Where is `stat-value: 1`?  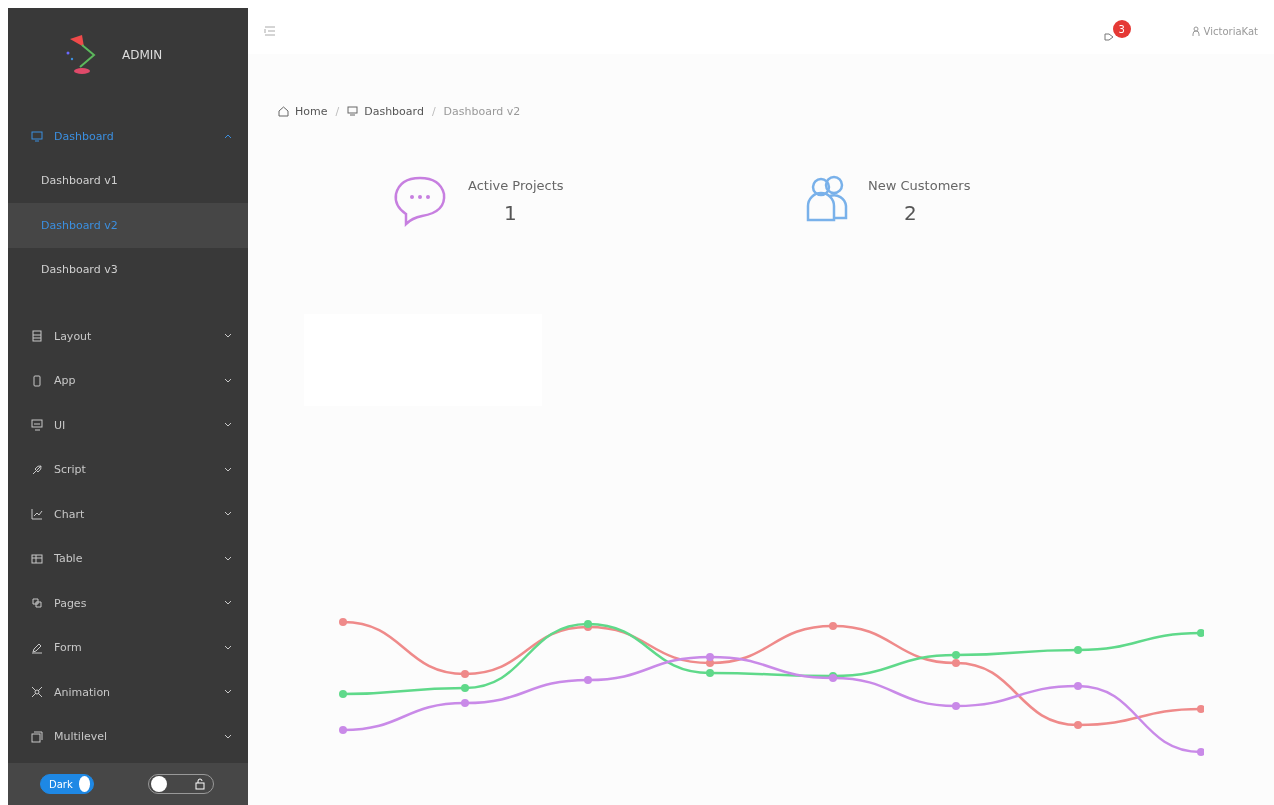
stat-value: 1 is located at coordinates (510, 213).